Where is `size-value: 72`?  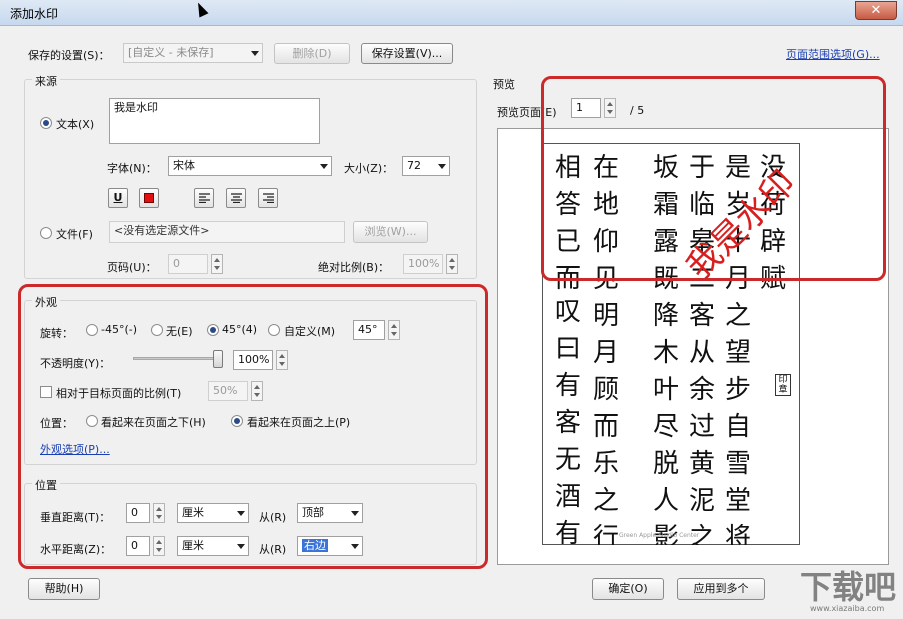
size-value: 72 is located at coordinates (414, 165).